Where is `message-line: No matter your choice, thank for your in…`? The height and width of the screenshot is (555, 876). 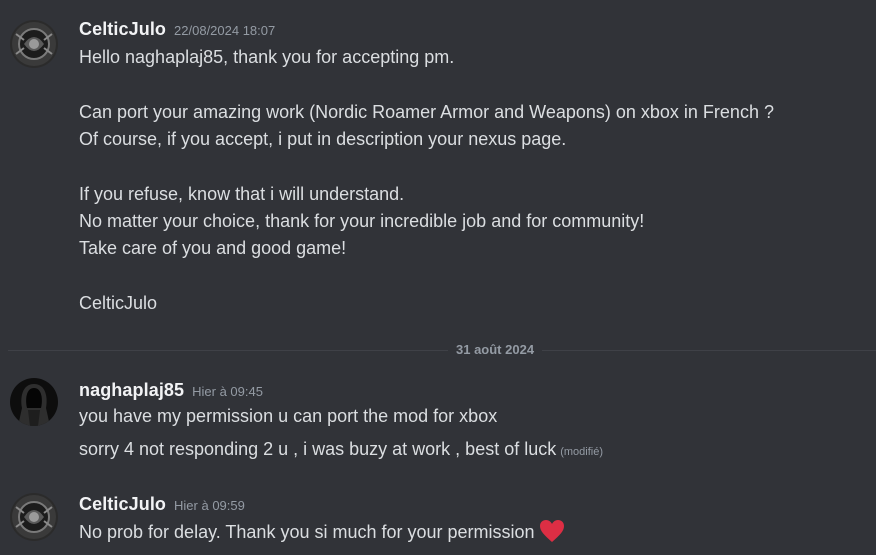 message-line: No matter your choice, thank for your in… is located at coordinates (362, 221).